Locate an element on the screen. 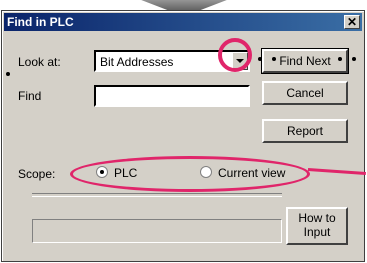  dot-left is located at coordinates (8, 74).